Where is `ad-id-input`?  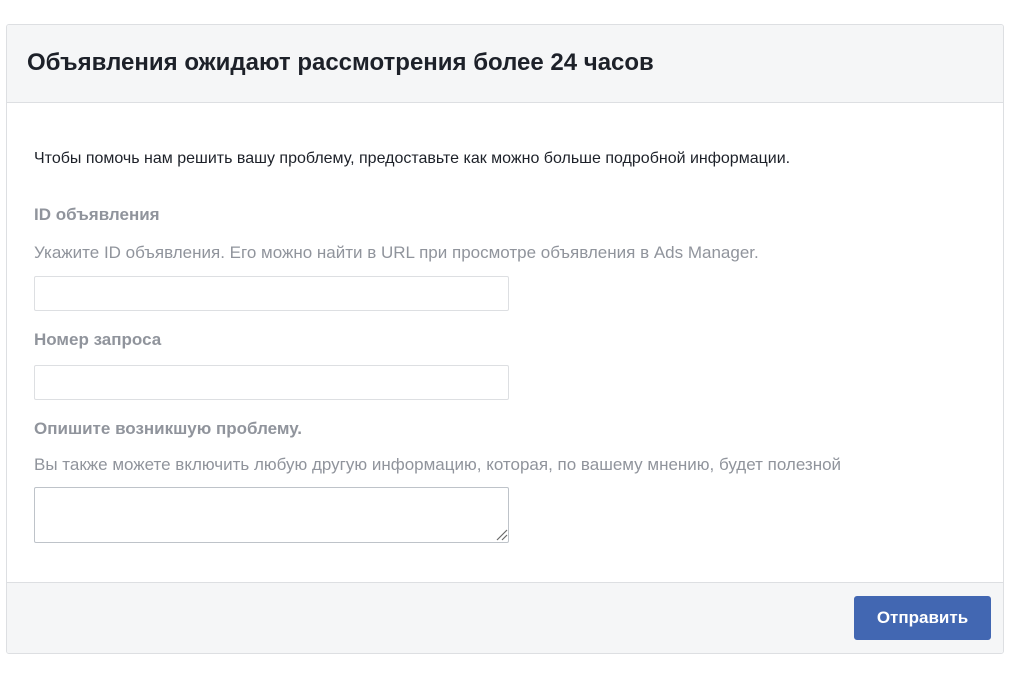
ad-id-input is located at coordinates (271, 293).